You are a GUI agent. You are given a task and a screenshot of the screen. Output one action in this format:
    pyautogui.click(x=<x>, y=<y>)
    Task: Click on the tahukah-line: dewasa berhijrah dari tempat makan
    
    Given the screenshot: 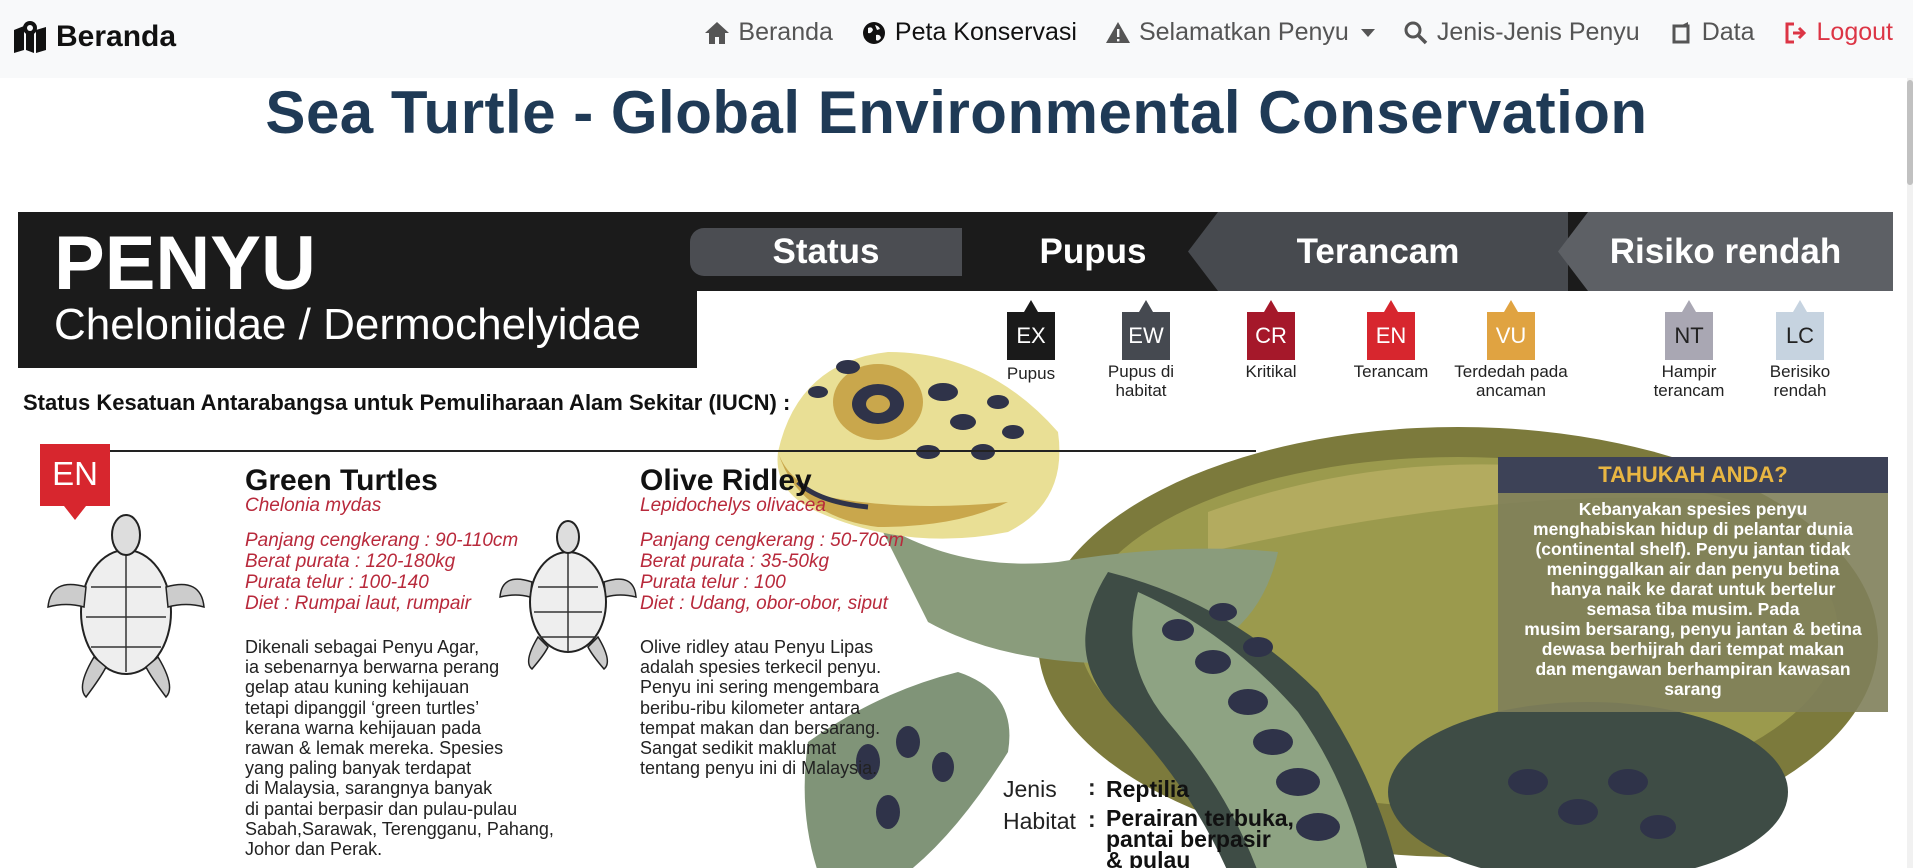 What is the action you would take?
    pyautogui.click(x=1693, y=649)
    